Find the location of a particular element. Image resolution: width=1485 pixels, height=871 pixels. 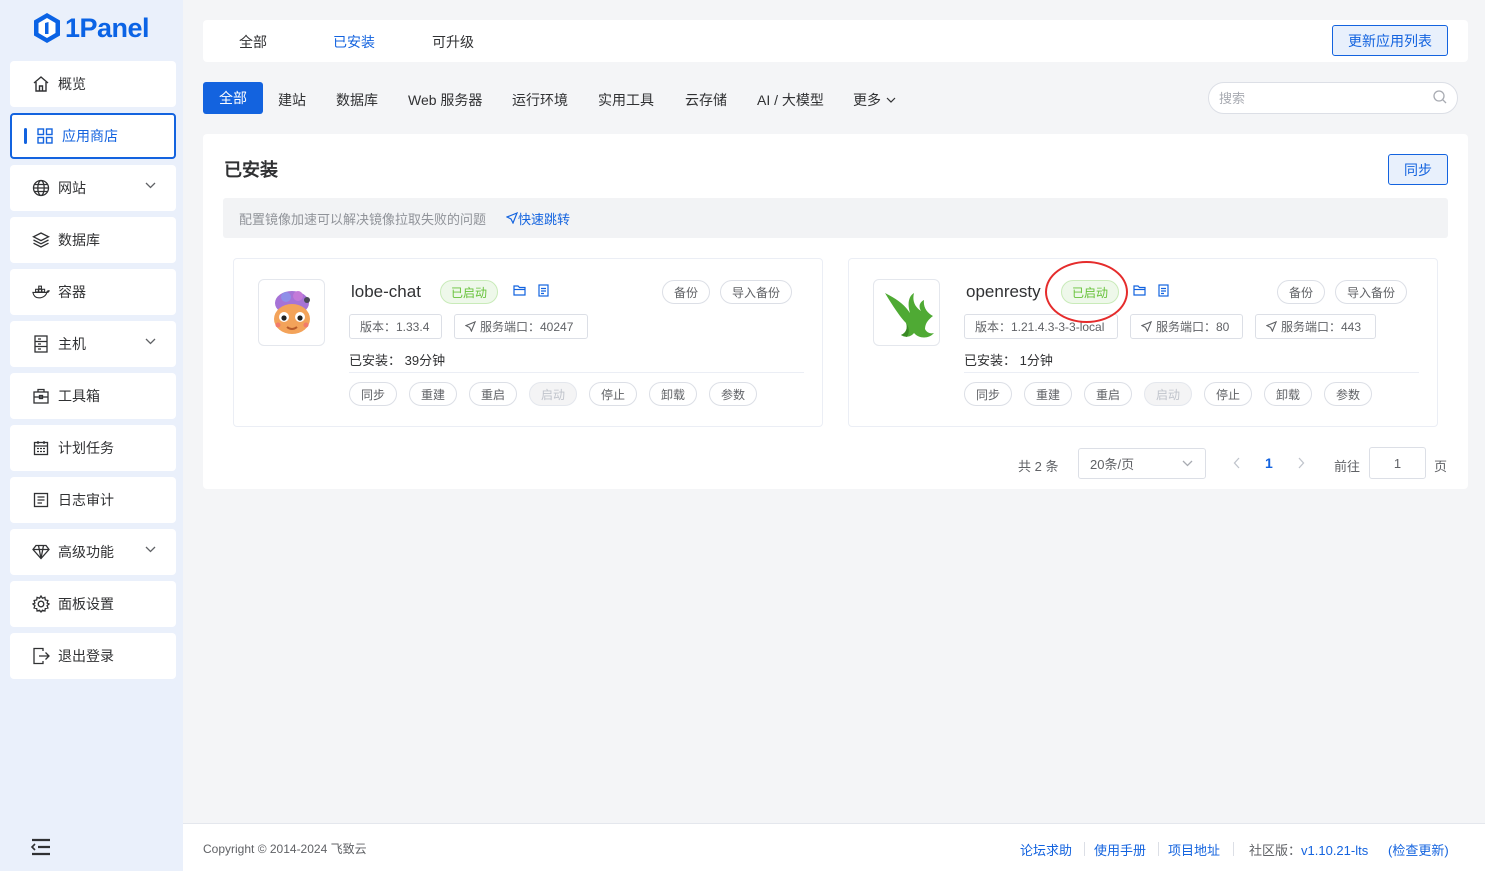

logo: 1Panel is located at coordinates (91, 28).